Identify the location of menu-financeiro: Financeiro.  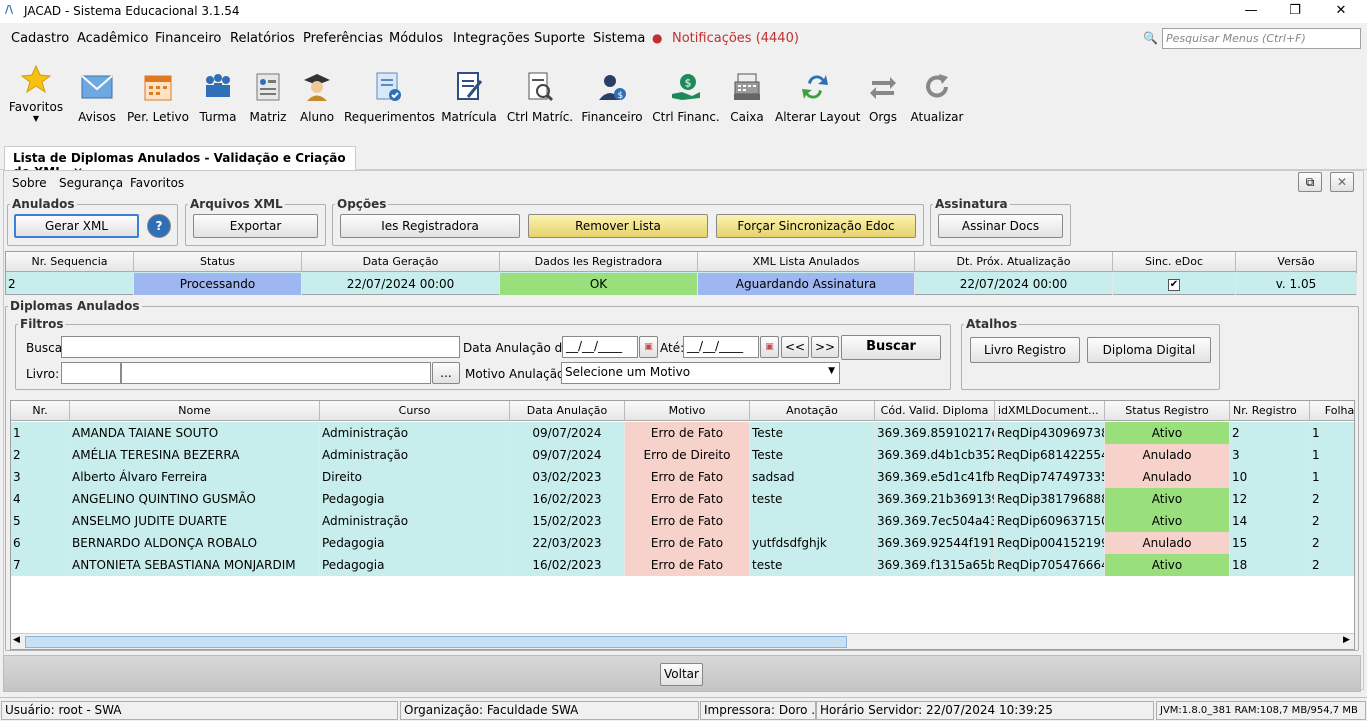
(188, 38).